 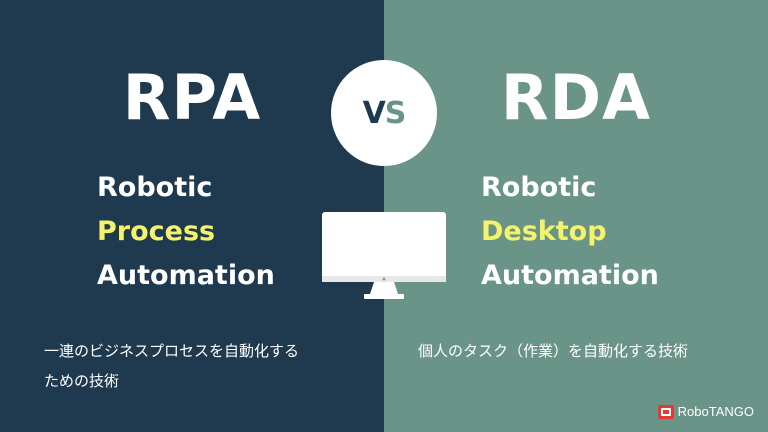 What do you see at coordinates (171, 366) in the screenshot?
I see `rpa-description: 一連のビジネスプロセスを自動化する ための技術` at bounding box center [171, 366].